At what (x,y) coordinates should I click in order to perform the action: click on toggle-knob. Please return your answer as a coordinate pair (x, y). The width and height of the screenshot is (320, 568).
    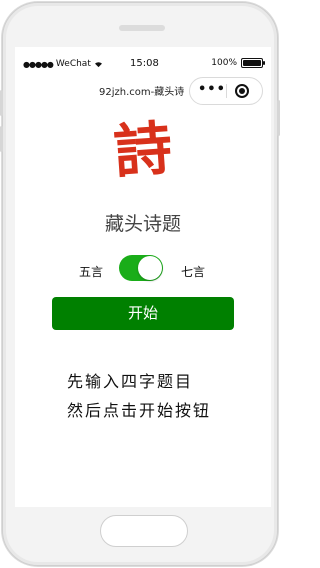
    Looking at the image, I should click on (150, 268).